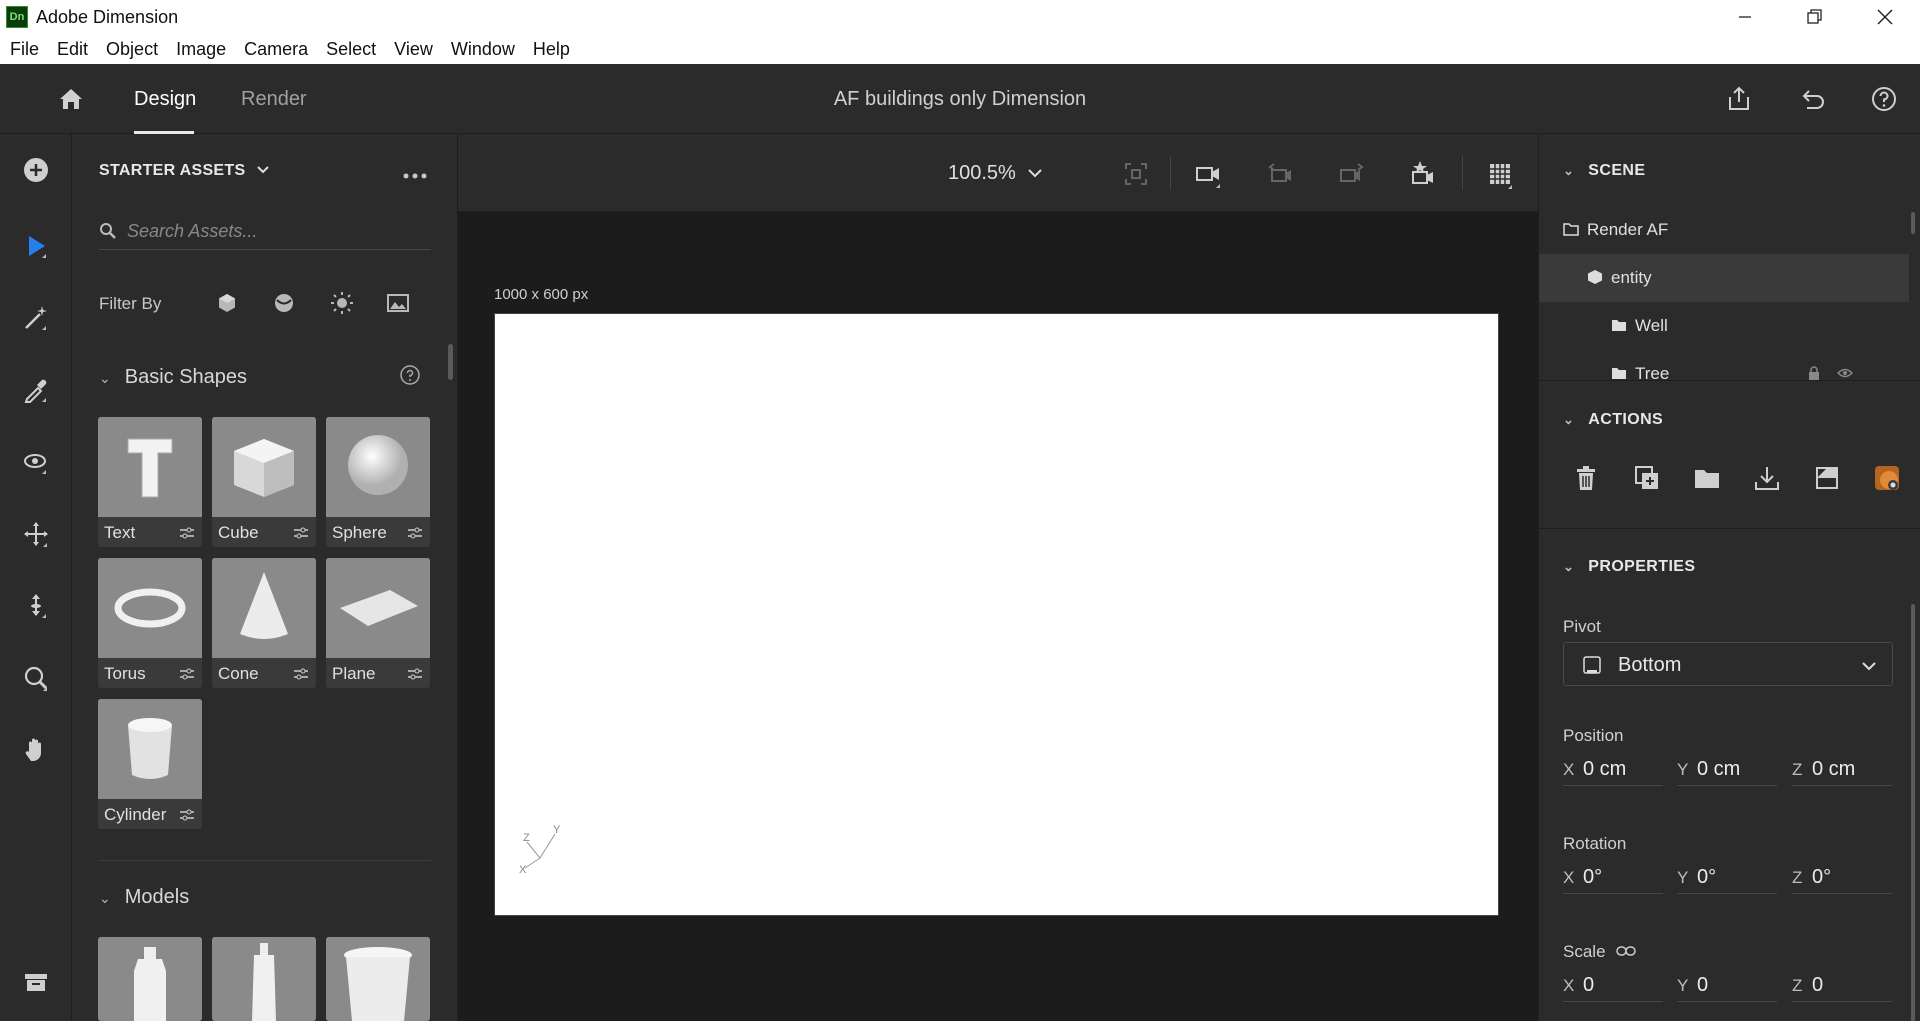  Describe the element at coordinates (186, 377) in the screenshot. I see `section-title: Basic Shapes` at that location.